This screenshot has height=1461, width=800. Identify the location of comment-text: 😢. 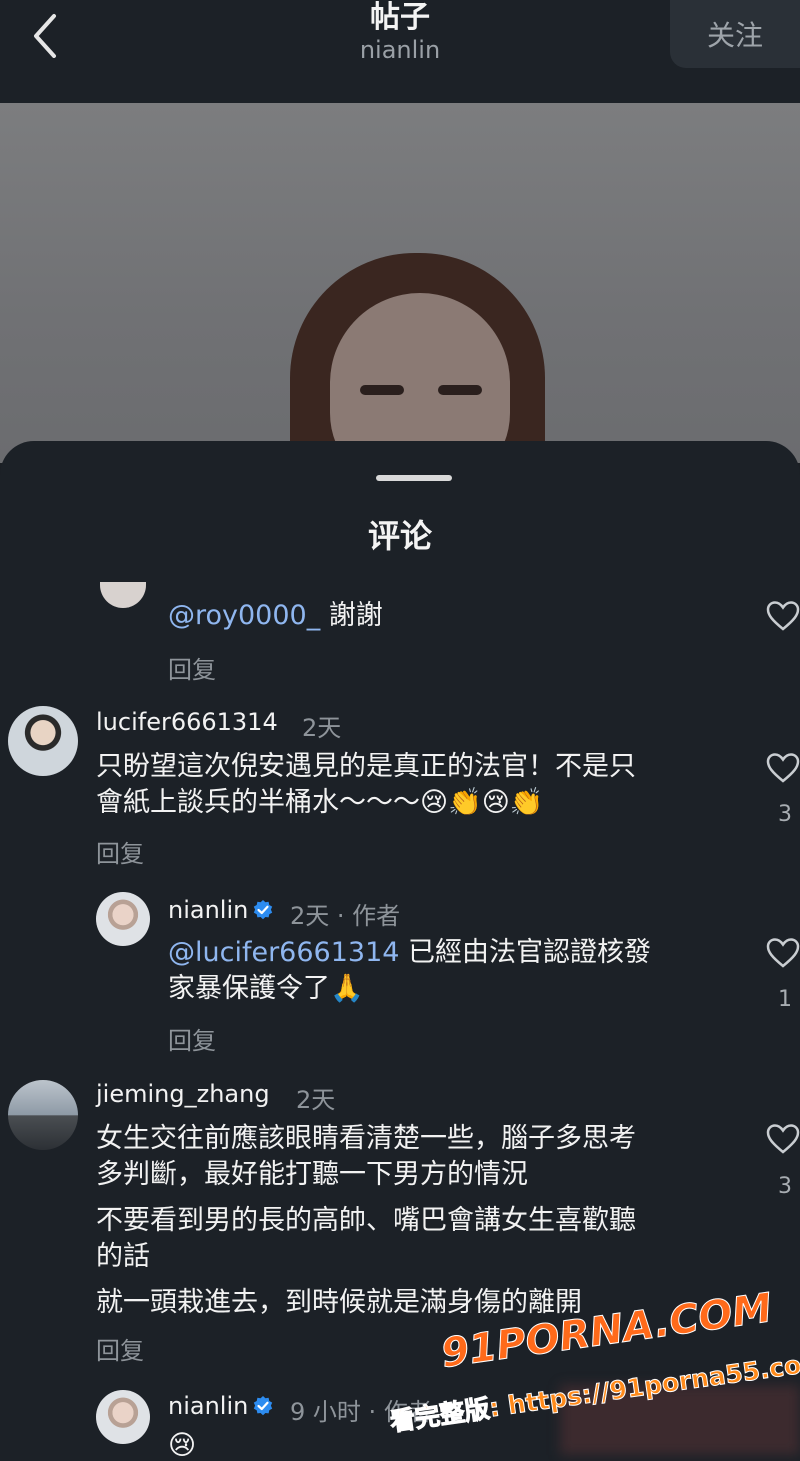
(182, 1444).